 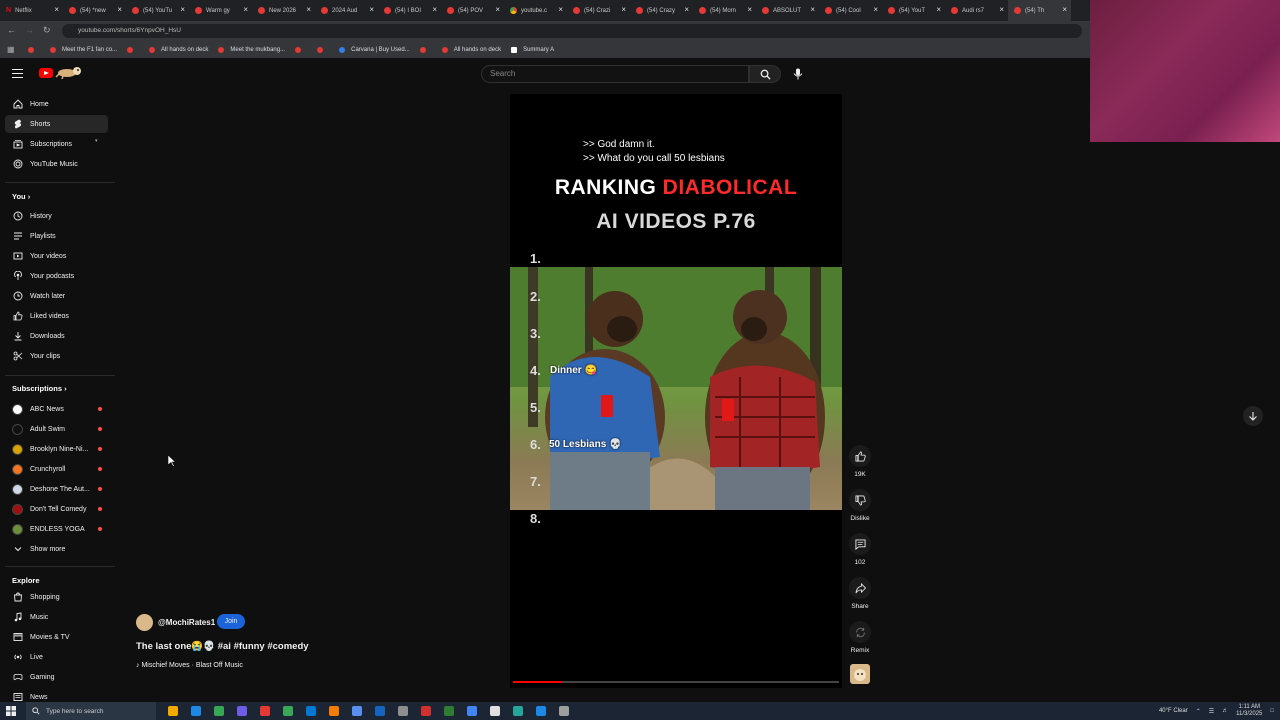 I want to click on apps-grid-icon: ▦, so click(x=11, y=49).